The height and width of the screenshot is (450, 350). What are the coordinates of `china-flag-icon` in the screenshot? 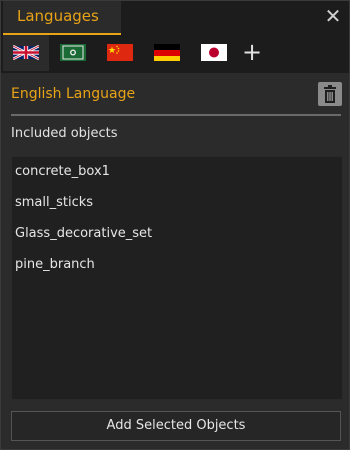 It's located at (120, 52).